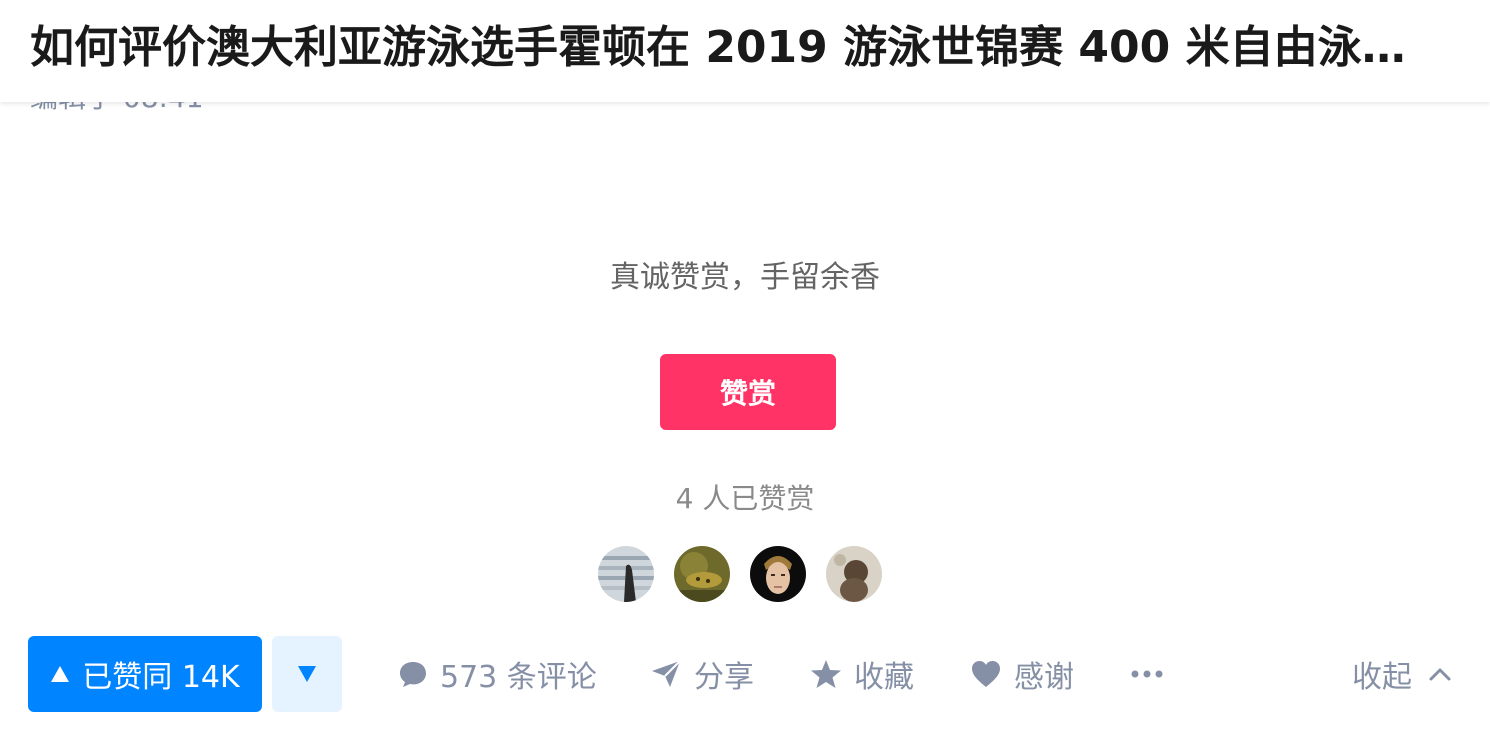 The width and height of the screenshot is (1490, 744). I want to click on thanks-button: 感谢, so click(1022, 674).